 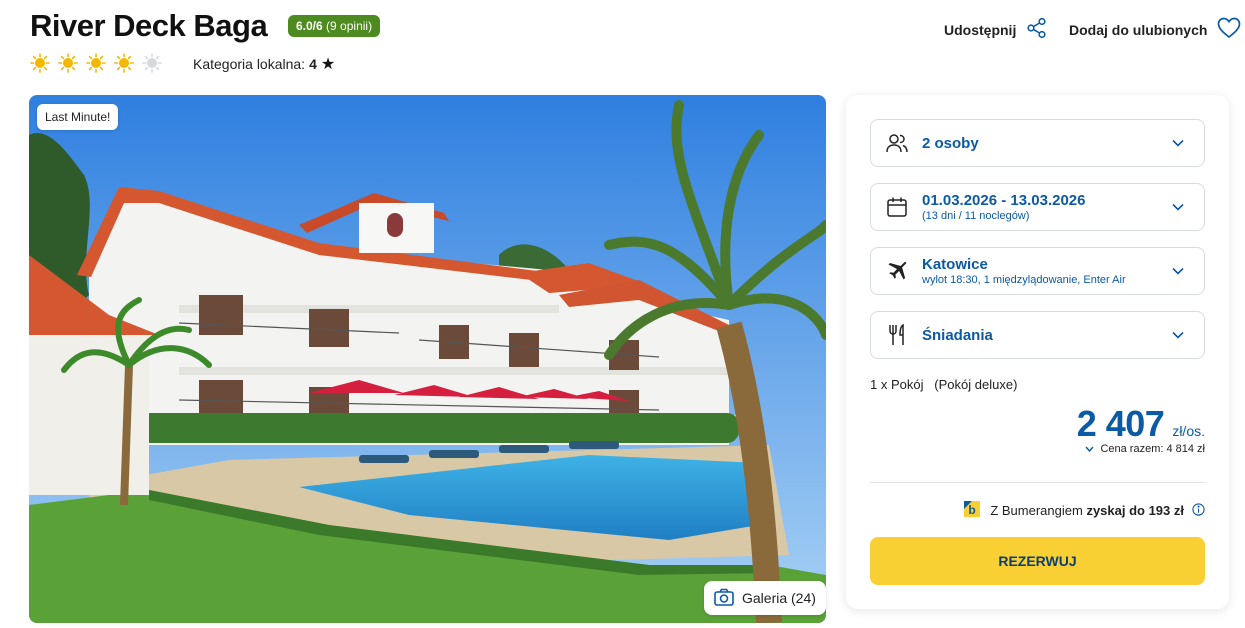 I want to click on dates-value: 01.03.2026 - 13.03.2026, so click(x=1004, y=200).